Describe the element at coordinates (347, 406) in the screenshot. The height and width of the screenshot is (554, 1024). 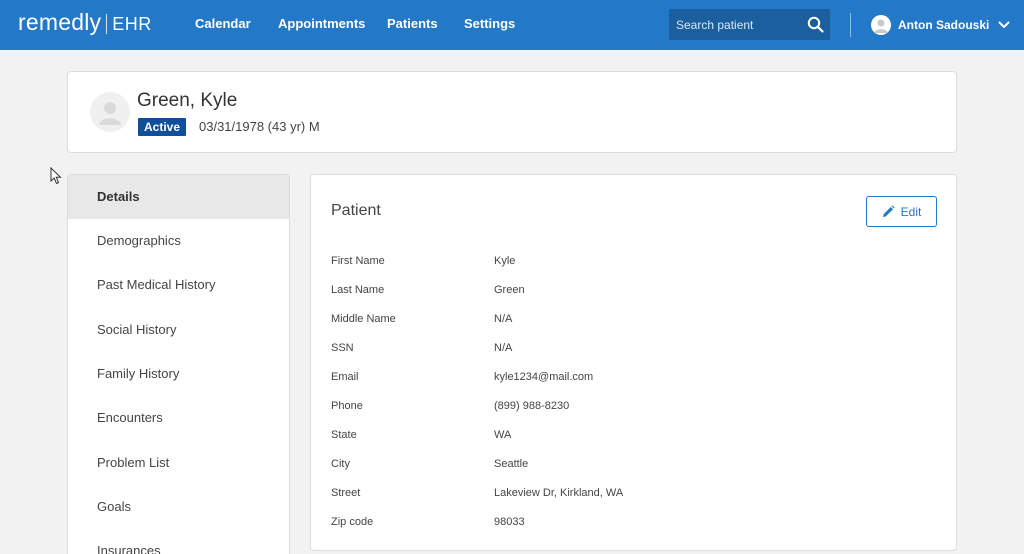
I see `field-label-phone: Phone` at that location.